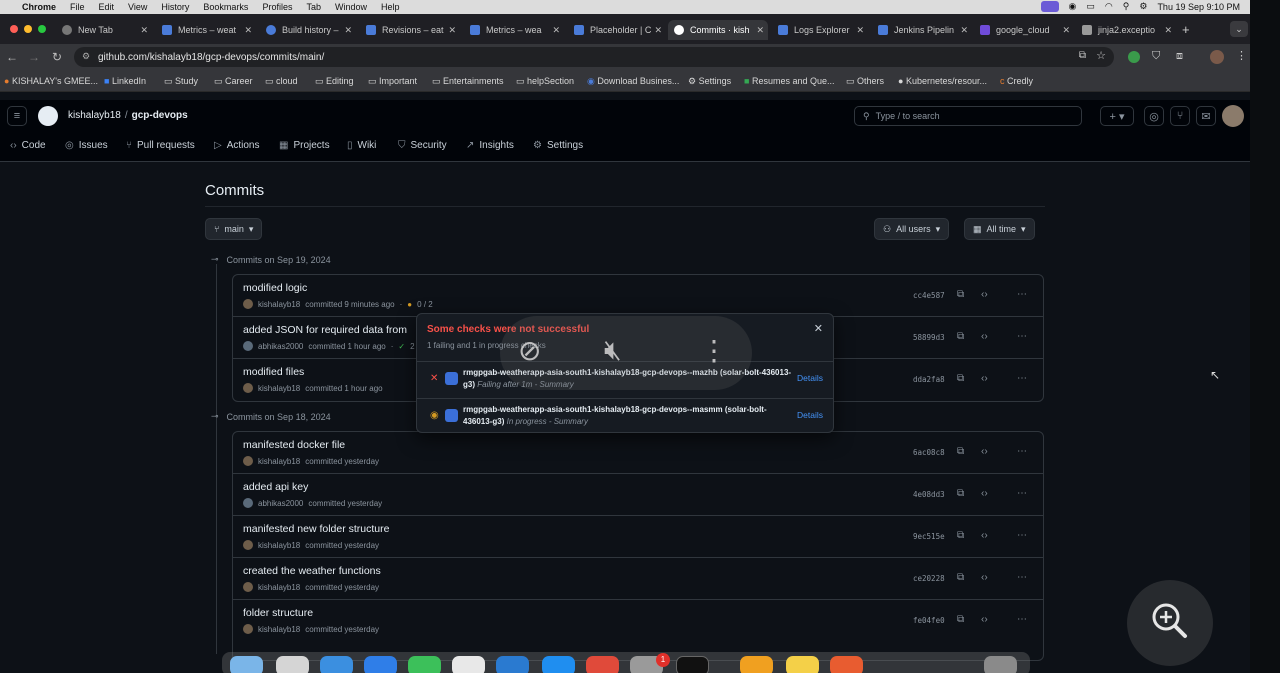 Image resolution: width=1280 pixels, height=673 pixels. I want to click on create-new-button: + ▾, so click(1117, 116).